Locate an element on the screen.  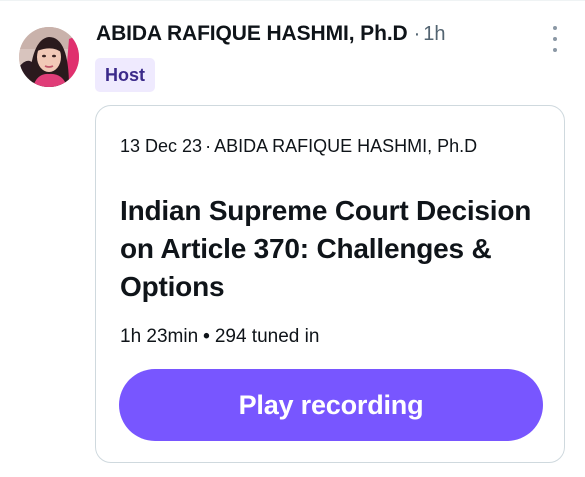
space-listeners: 294 tuned in is located at coordinates (267, 336).